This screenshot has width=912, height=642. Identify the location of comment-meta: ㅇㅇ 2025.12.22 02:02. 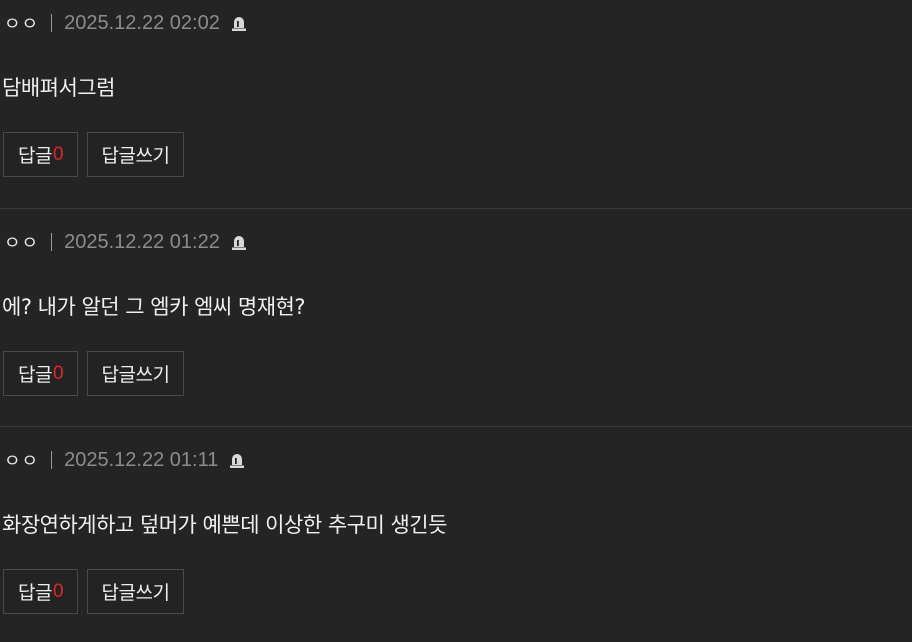
(126, 23).